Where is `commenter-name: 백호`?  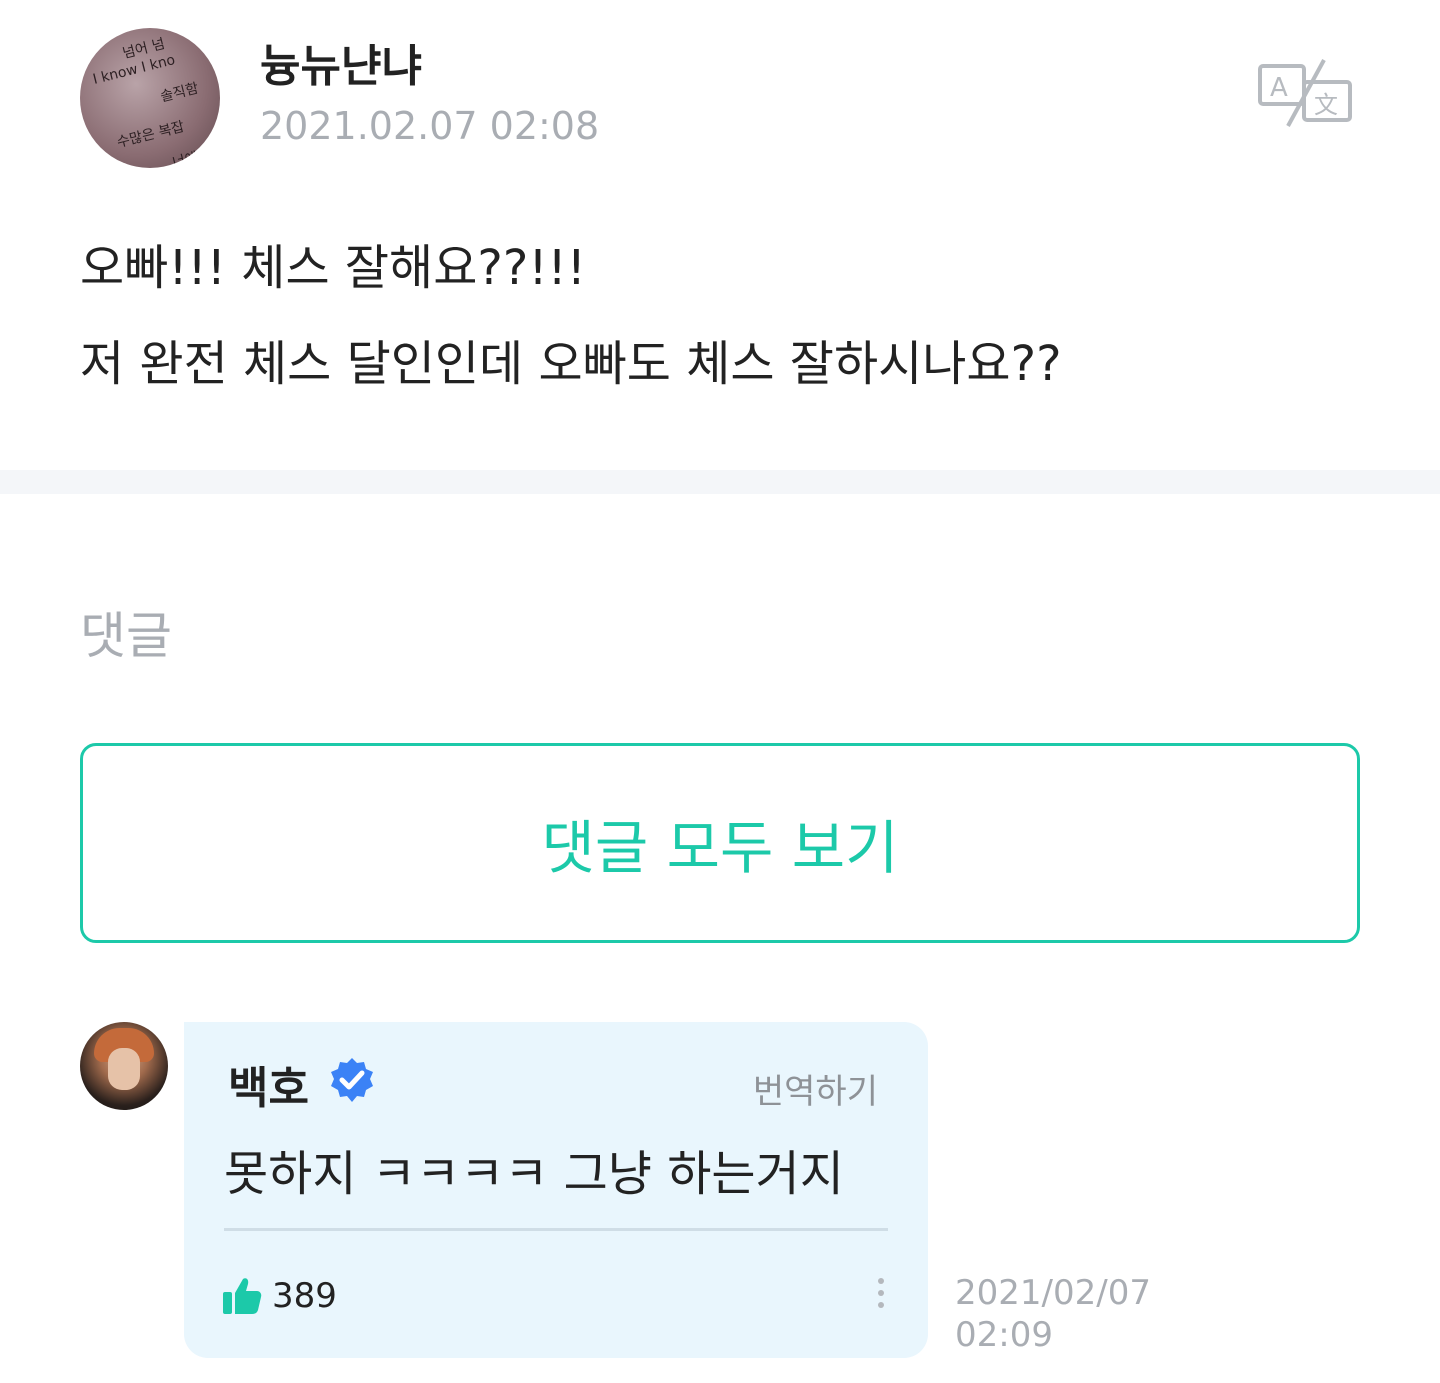 commenter-name: 백호 is located at coordinates (268, 1084).